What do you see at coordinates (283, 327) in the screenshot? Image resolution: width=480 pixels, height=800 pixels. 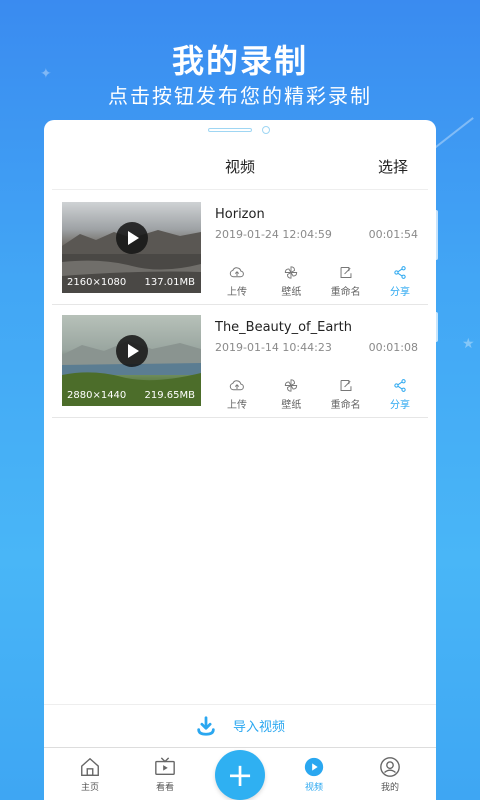 I see `video-title: The_Beauty_of_Earth` at bounding box center [283, 327].